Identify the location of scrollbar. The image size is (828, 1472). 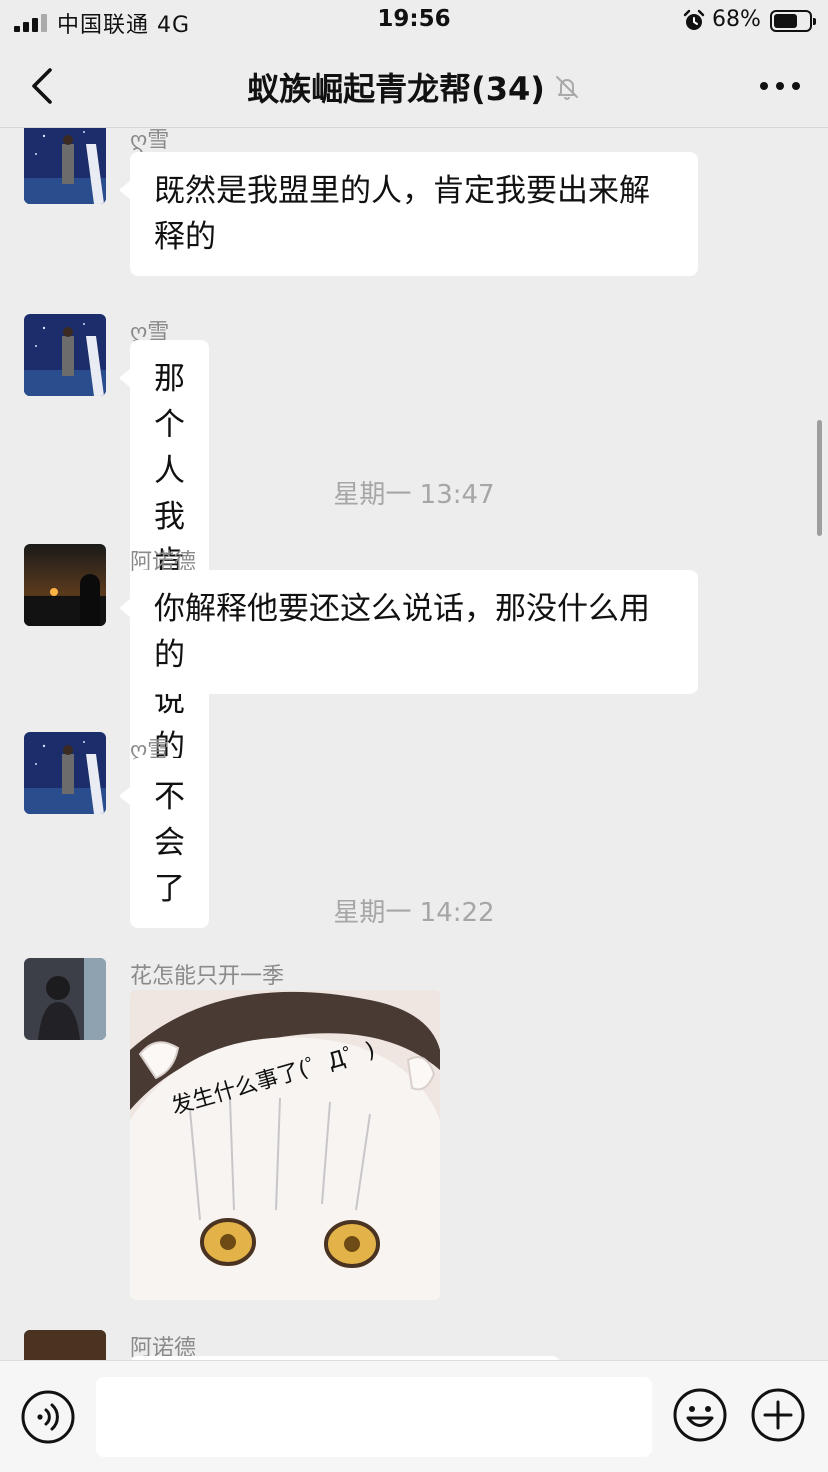
(819, 478).